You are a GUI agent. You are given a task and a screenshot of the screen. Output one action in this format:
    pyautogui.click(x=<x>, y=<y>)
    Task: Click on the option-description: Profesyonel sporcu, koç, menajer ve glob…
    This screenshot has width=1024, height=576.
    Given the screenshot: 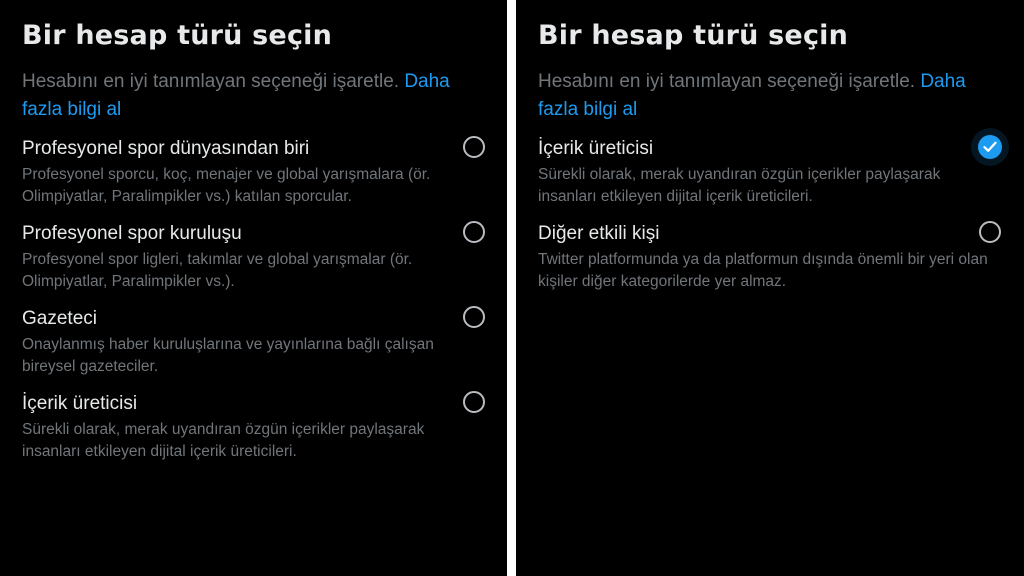 What is the action you would take?
    pyautogui.click(x=226, y=185)
    